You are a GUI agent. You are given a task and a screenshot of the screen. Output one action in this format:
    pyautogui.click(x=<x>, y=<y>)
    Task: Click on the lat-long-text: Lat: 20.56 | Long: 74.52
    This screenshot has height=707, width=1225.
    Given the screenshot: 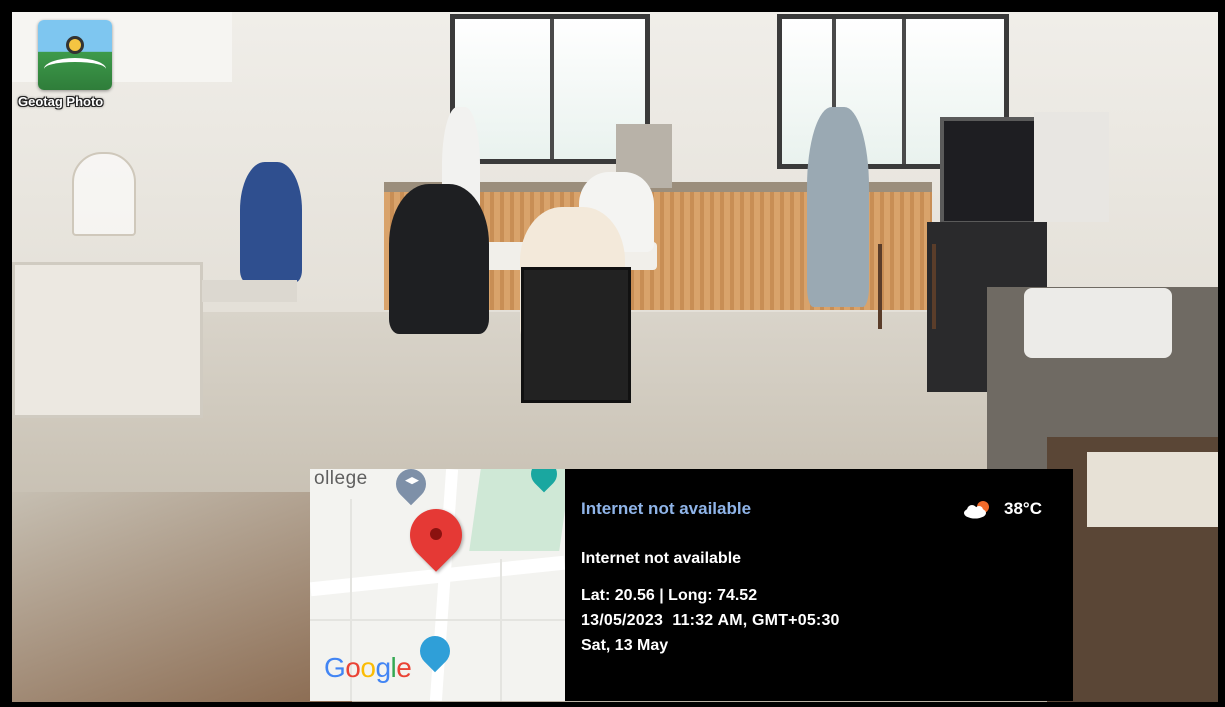 What is the action you would take?
    pyautogui.click(x=669, y=595)
    